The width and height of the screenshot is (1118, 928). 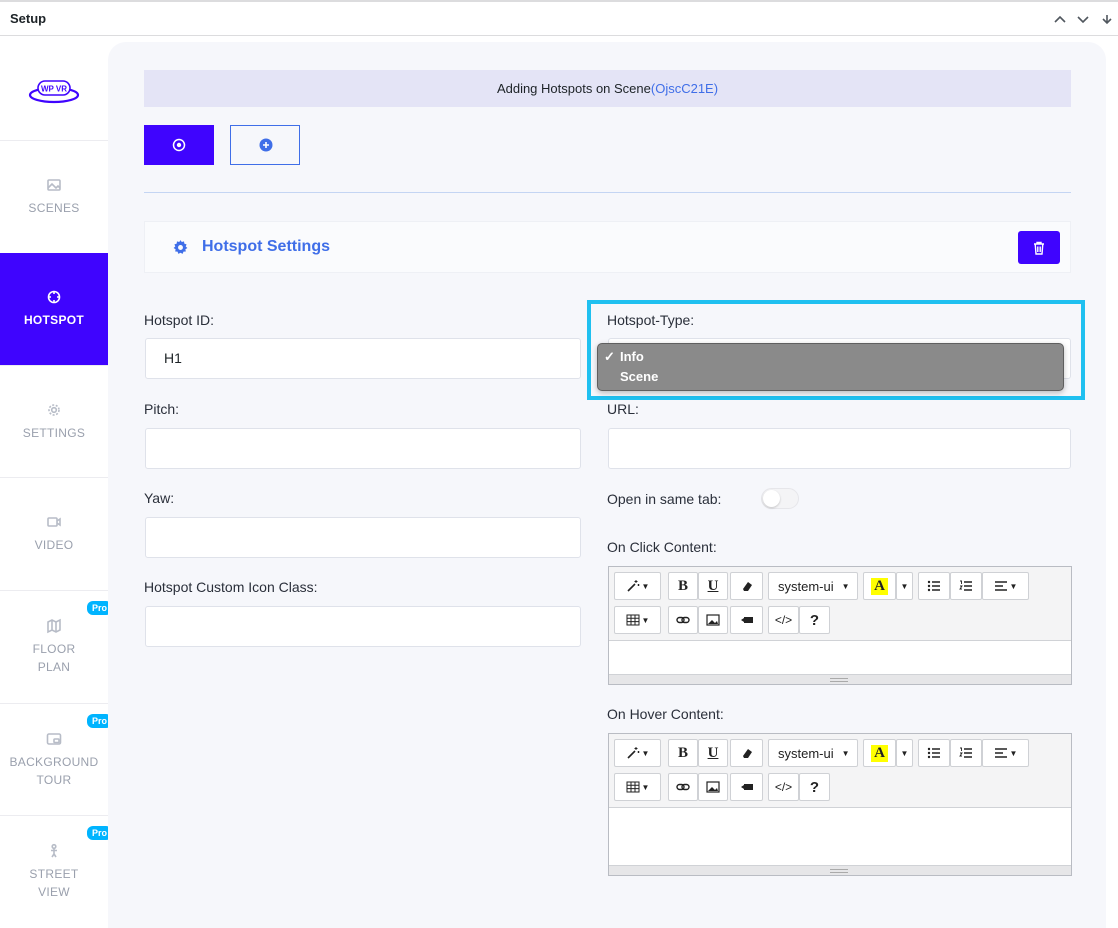 What do you see at coordinates (840, 836) in the screenshot?
I see `on-hover-content-area` at bounding box center [840, 836].